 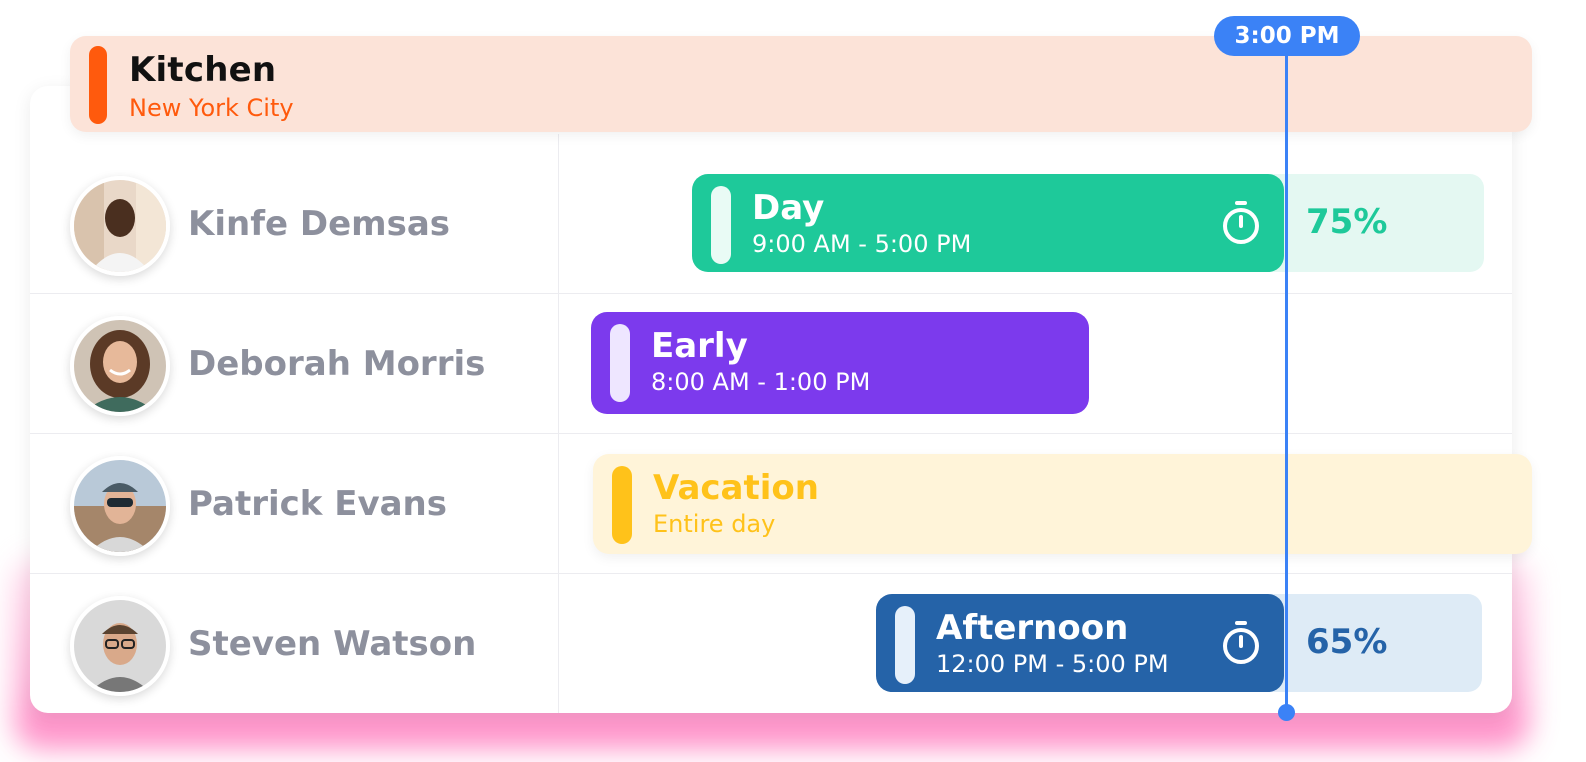 What do you see at coordinates (1347, 642) in the screenshot?
I see `shift-progress-value: 65%` at bounding box center [1347, 642].